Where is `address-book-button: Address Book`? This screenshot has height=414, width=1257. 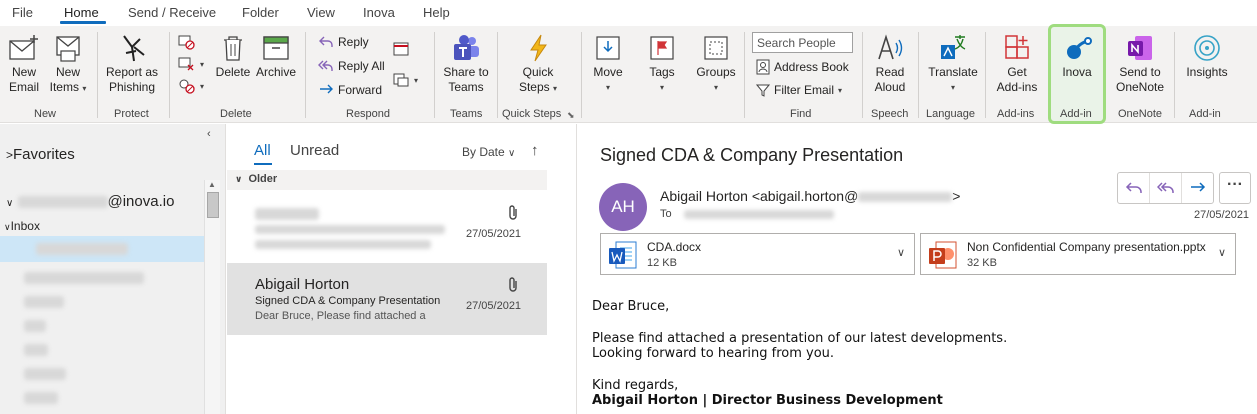 address-book-button: Address Book is located at coordinates (802, 67).